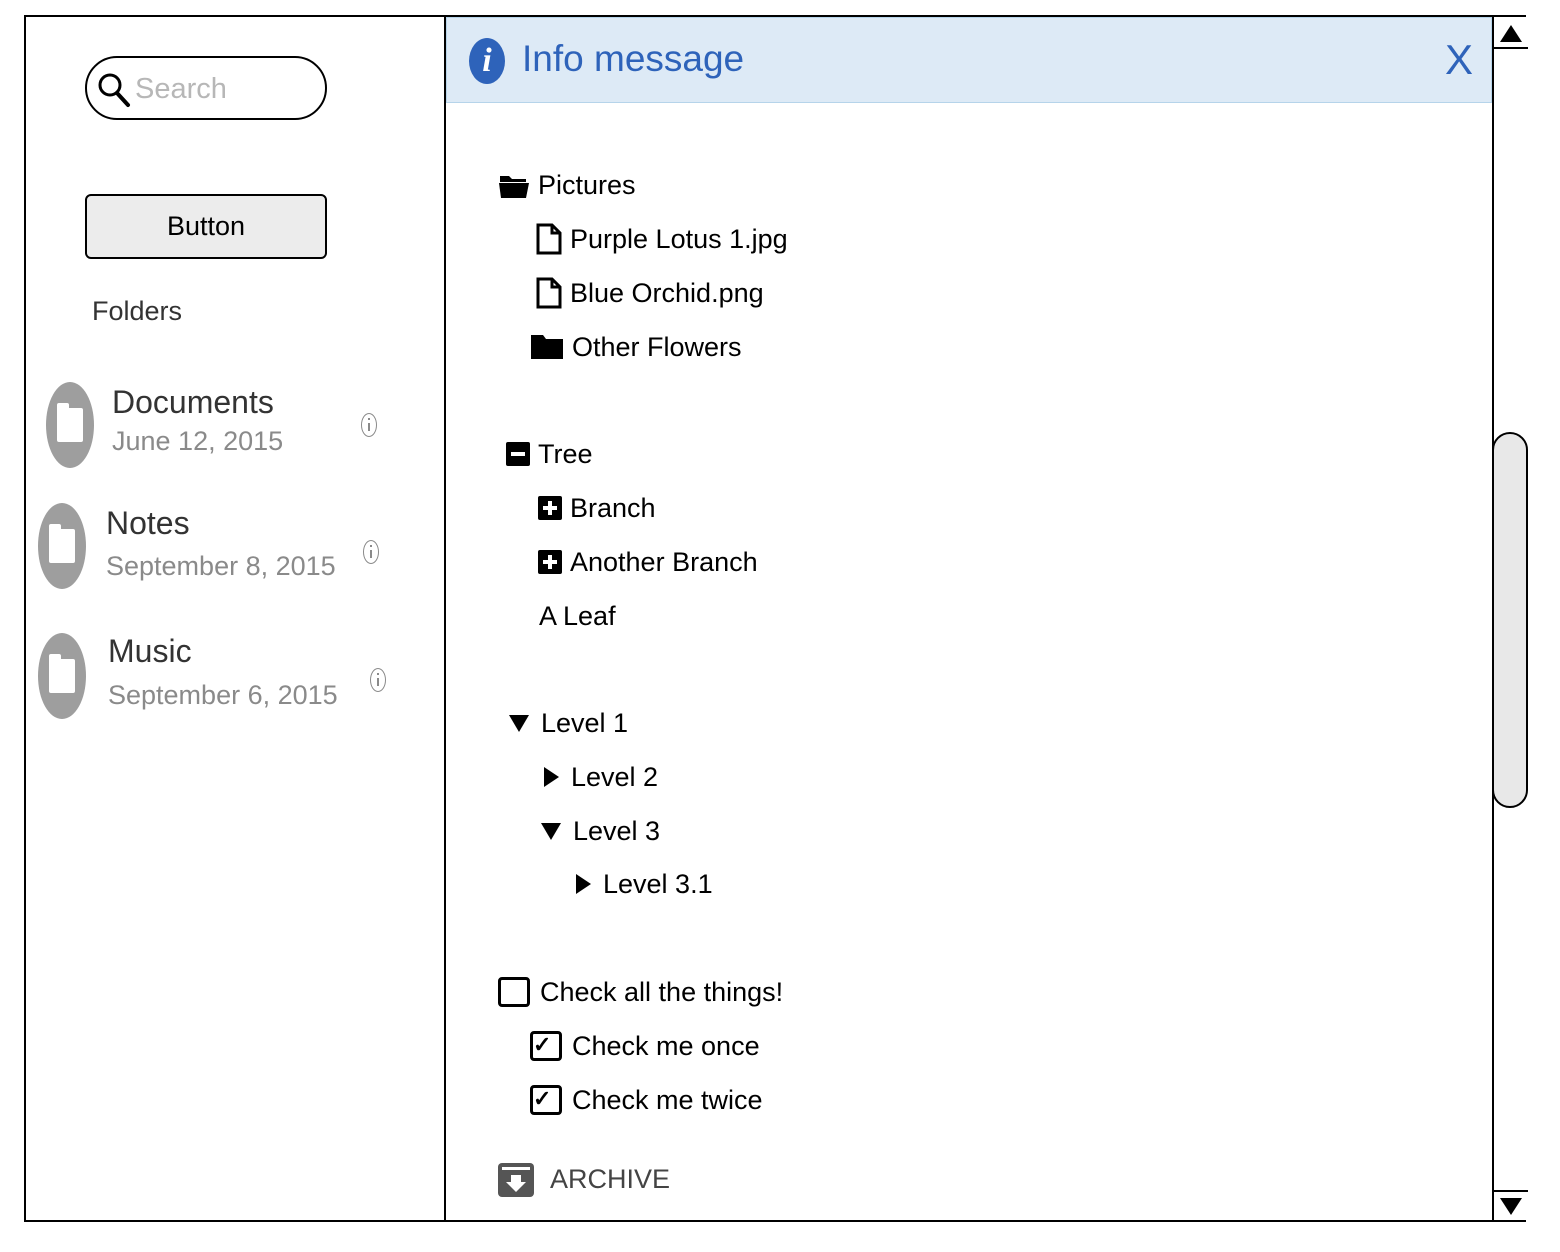  I want to click on tree-item-level-3-1: Level 3.1, so click(644, 884).